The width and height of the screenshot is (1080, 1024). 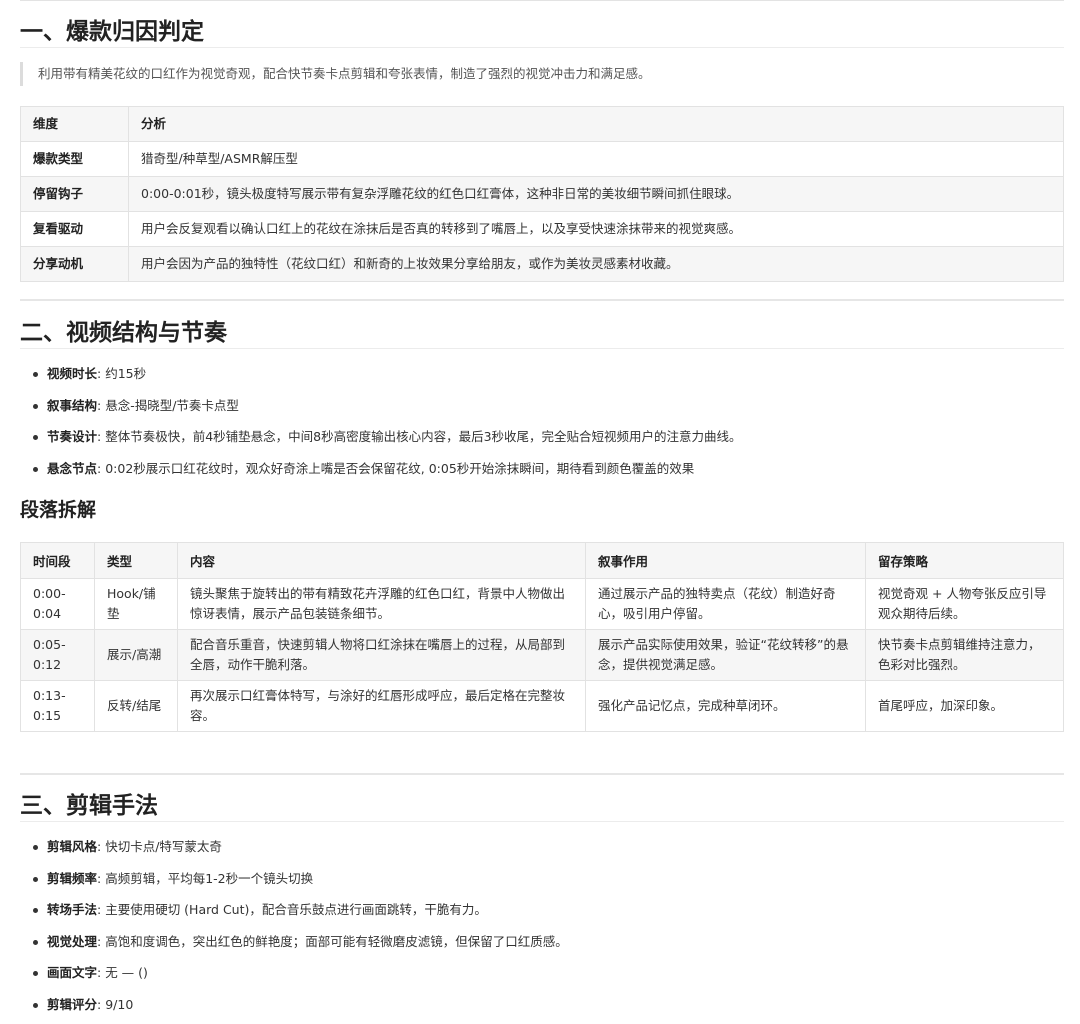 What do you see at coordinates (159, 846) in the screenshot?
I see `bullet-text: : 快切卡点/特写蒙太奇` at bounding box center [159, 846].